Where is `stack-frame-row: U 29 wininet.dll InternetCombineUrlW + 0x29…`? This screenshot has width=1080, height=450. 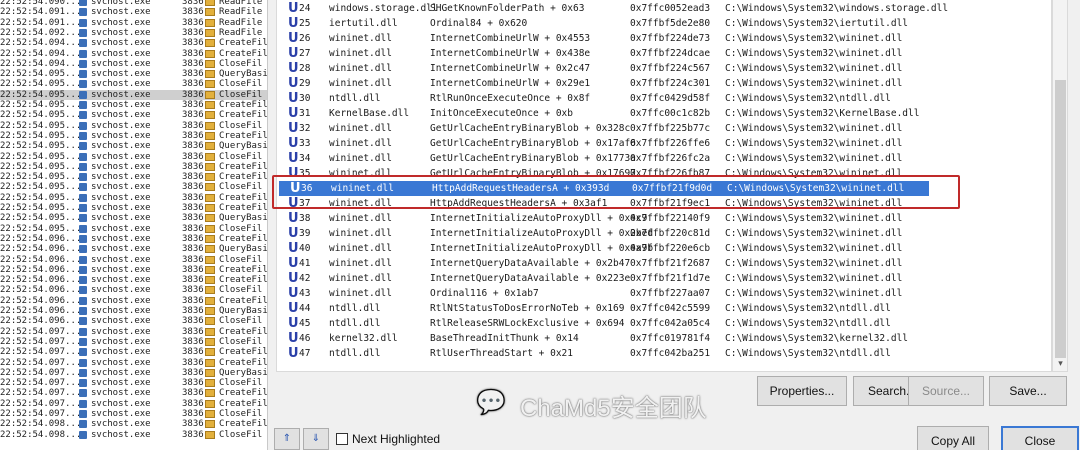 stack-frame-row: U 29 wininet.dll InternetCombineUrlW + 0x29… is located at coordinates (664, 83).